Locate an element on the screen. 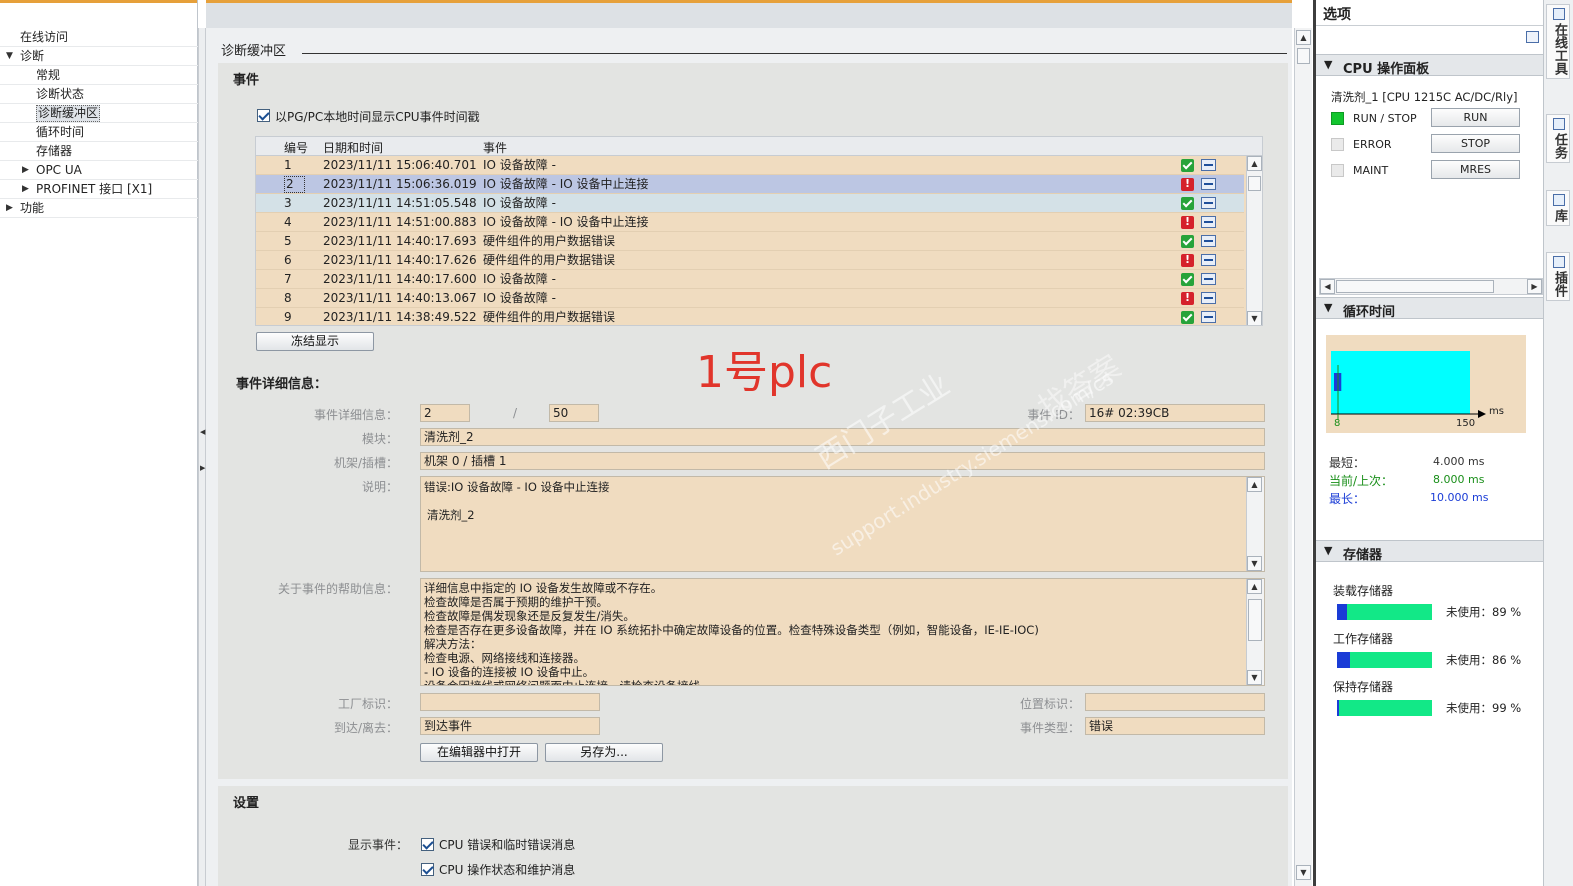  table-row: 9 2023/11/11 14:38:49.522 硬件组件的用户数据错误 is located at coordinates (750, 316).